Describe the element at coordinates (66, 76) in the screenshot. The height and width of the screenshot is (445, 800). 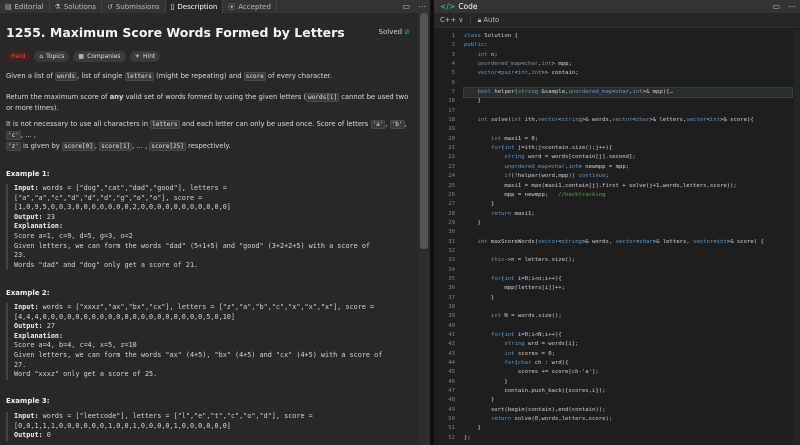
I see `inline-code: words` at that location.